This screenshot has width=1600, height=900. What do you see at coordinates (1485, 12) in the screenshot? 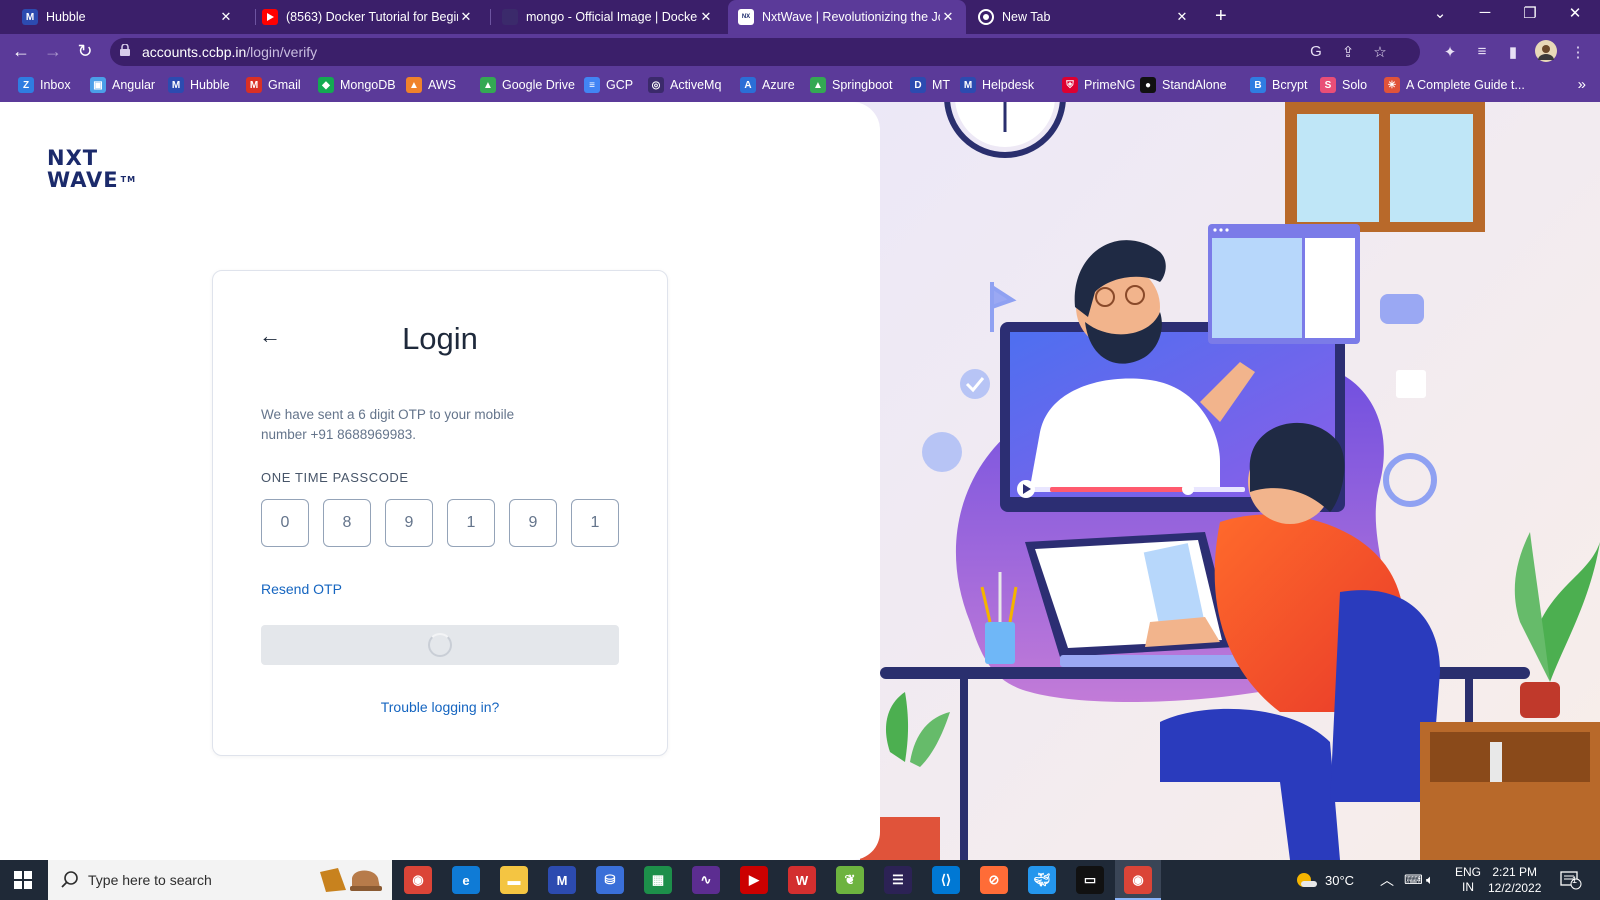
I see `minimize-button: ─` at bounding box center [1485, 12].